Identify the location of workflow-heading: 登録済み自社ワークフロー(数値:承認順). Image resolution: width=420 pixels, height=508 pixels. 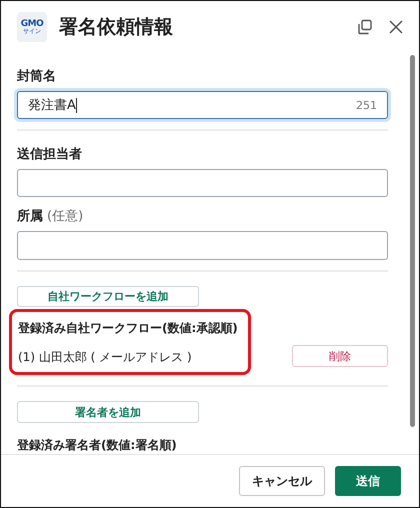
(128, 329).